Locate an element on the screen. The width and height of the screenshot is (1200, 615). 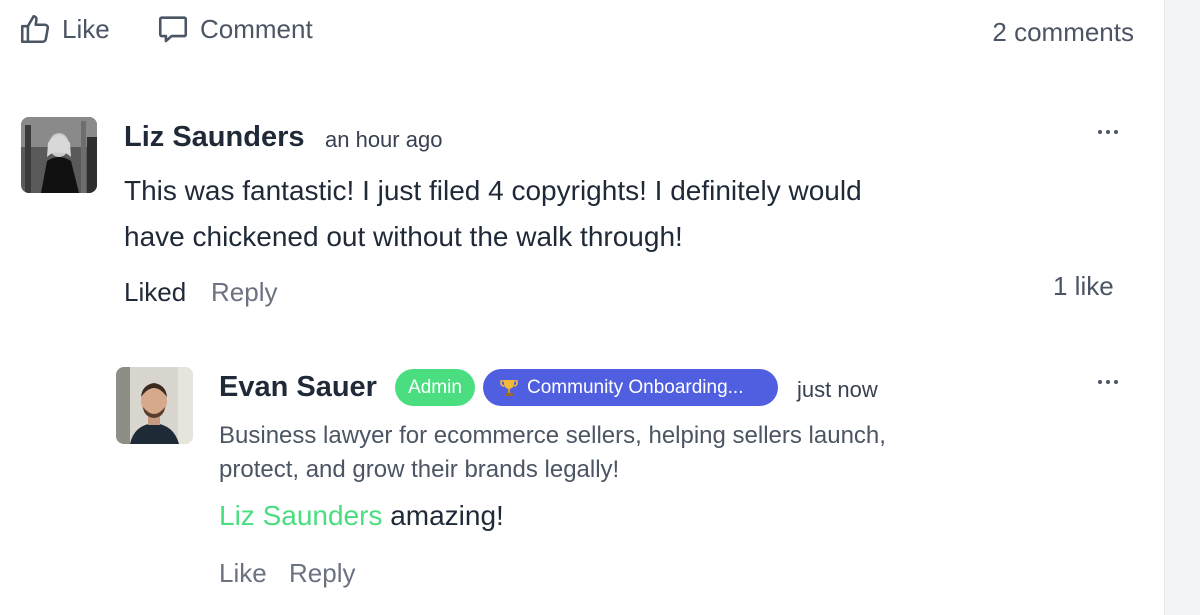
comment-author: Liz Saunders is located at coordinates (214, 137).